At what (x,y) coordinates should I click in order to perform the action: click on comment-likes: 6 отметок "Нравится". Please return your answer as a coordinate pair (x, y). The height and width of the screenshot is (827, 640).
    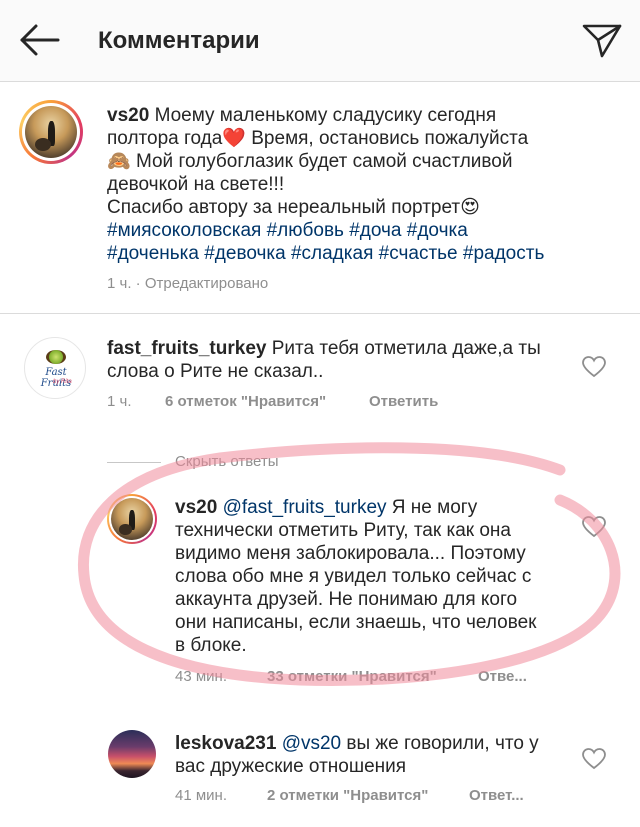
    Looking at the image, I should click on (245, 401).